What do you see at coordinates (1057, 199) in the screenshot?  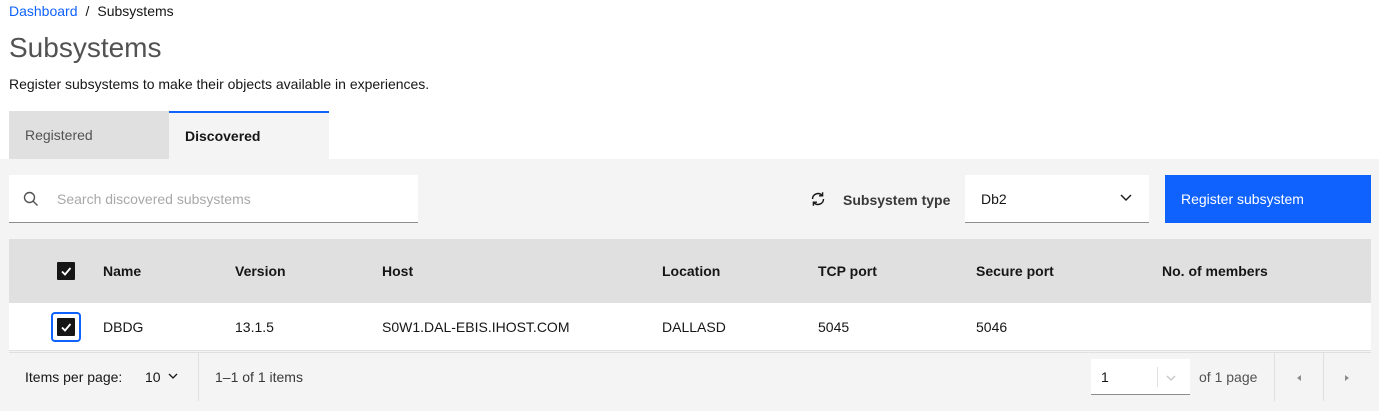 I see `subsystem-type-dropdown: Db2` at bounding box center [1057, 199].